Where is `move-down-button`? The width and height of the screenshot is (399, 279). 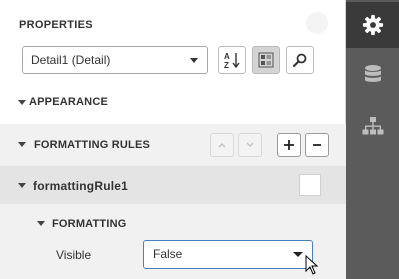 move-down-button is located at coordinates (250, 145).